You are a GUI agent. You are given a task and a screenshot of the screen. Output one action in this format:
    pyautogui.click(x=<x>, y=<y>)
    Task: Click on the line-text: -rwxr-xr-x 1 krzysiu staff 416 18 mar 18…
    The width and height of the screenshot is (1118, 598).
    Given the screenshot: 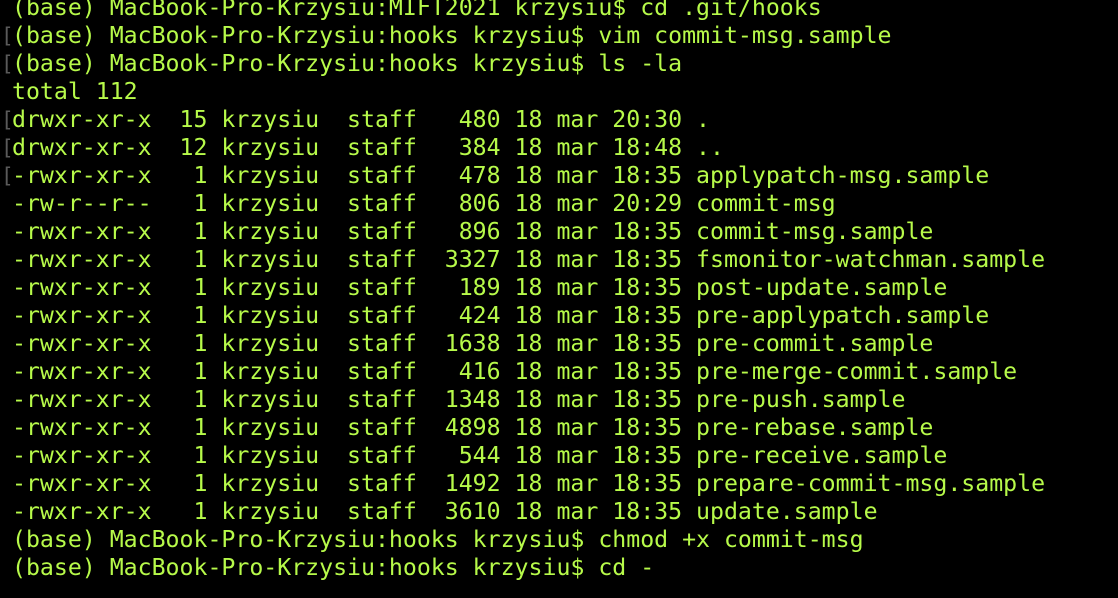 What is the action you would take?
    pyautogui.click(x=515, y=371)
    